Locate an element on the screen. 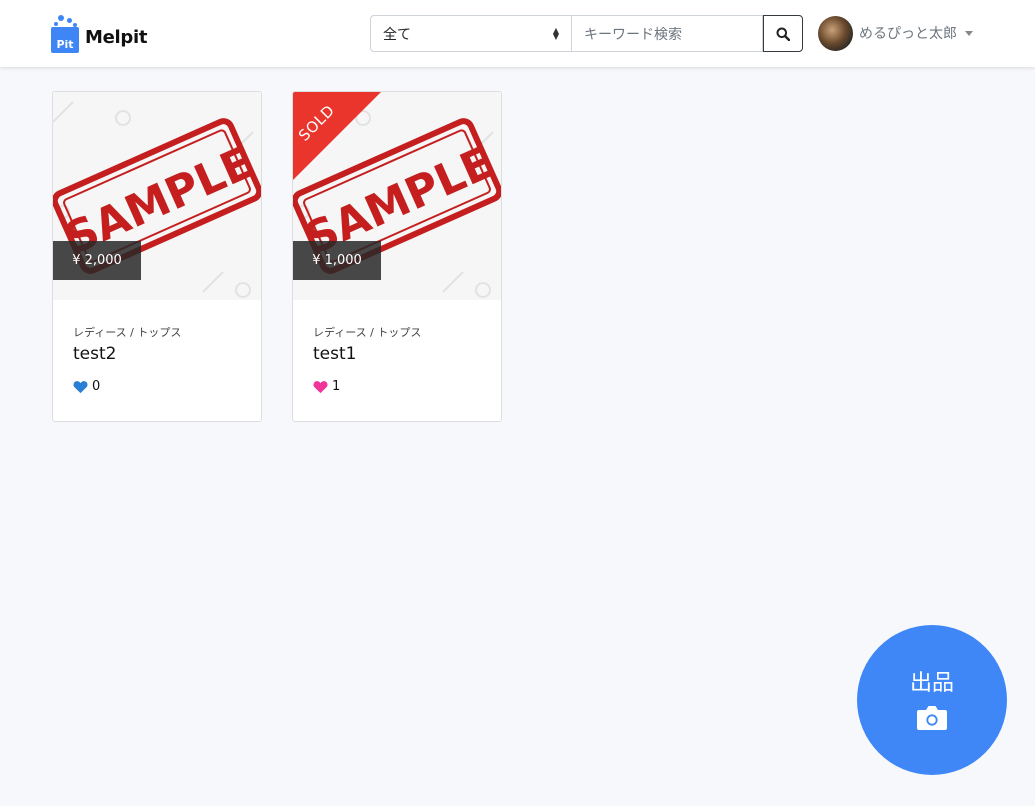 The image size is (1035, 806). keyword-placeholder: キーワード検索 is located at coordinates (633, 34).